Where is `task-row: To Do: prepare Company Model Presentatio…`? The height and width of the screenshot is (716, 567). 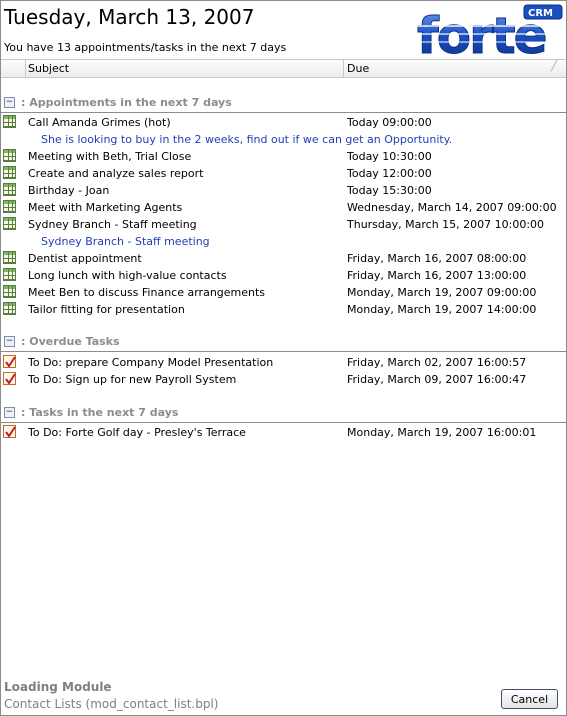
task-row: To Do: prepare Company Model Presentatio… is located at coordinates (283, 362).